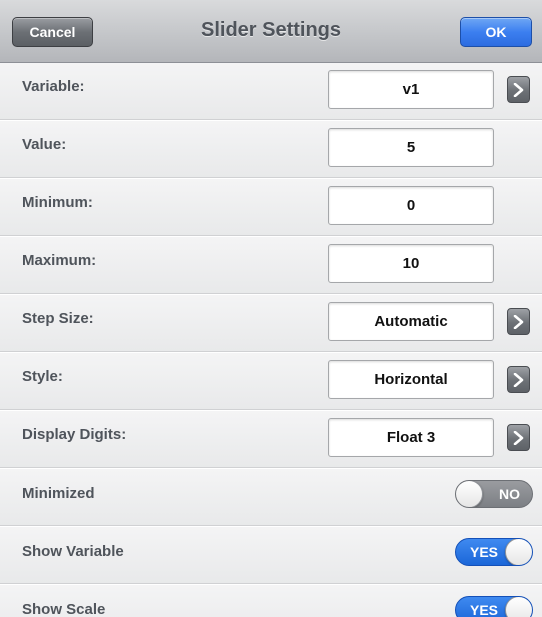 This screenshot has width=542, height=617. Describe the element at coordinates (42, 376) in the screenshot. I see `style-label: Style:` at that location.